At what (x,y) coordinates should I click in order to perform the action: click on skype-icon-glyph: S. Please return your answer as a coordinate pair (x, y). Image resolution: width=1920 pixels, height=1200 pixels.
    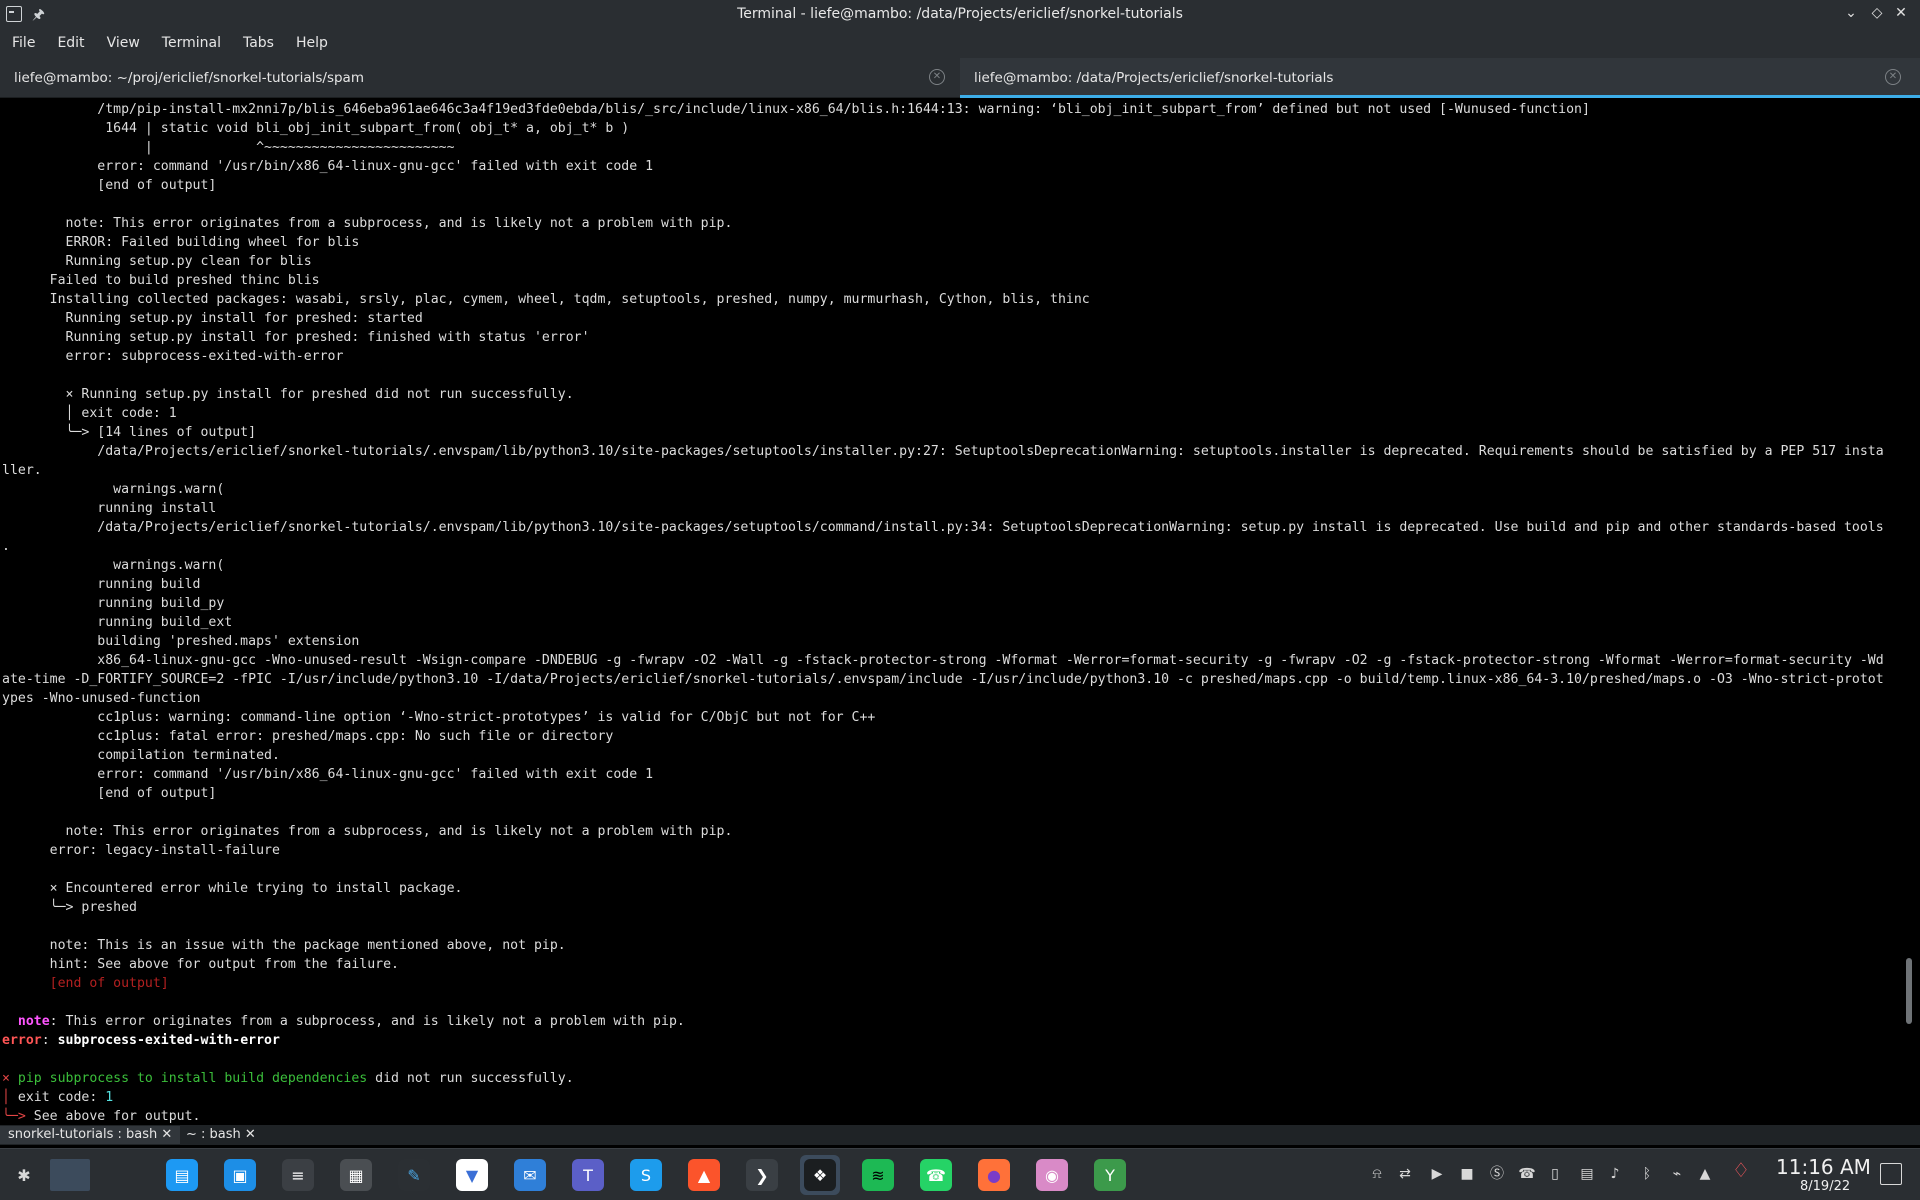
    Looking at the image, I should click on (646, 1175).